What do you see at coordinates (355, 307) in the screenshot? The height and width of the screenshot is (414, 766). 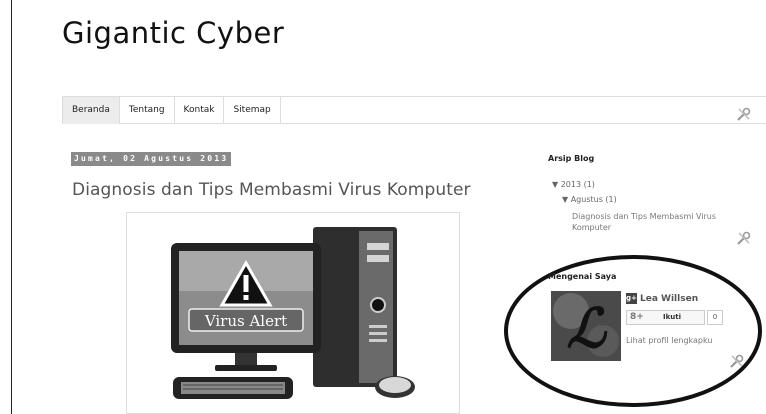 I see `computer-tower` at bounding box center [355, 307].